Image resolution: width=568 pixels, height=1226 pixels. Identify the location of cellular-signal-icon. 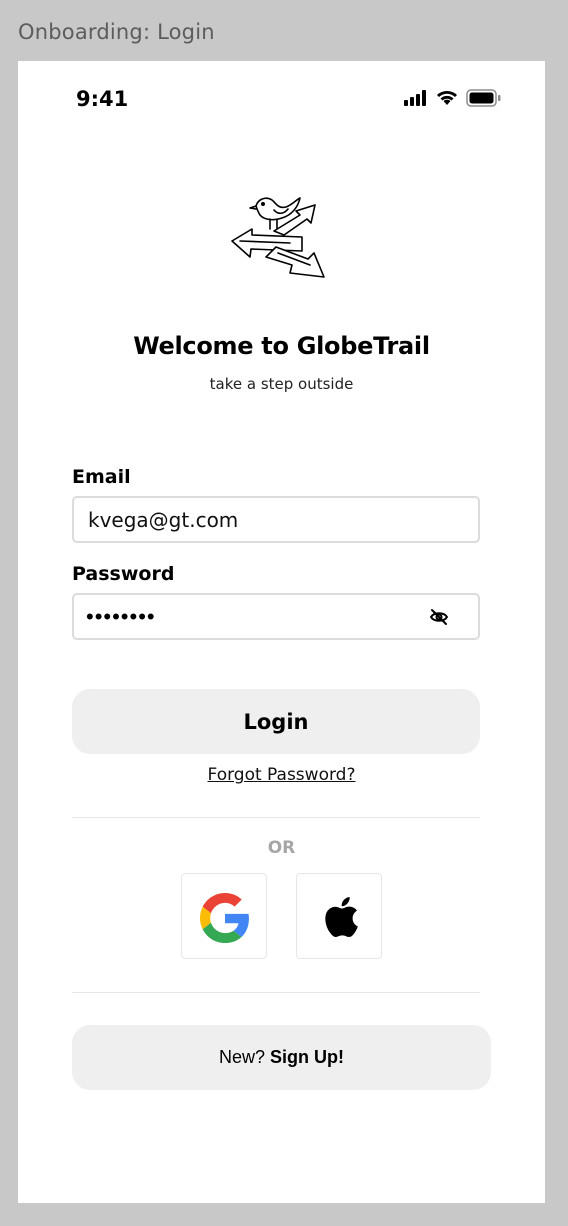
(415, 98).